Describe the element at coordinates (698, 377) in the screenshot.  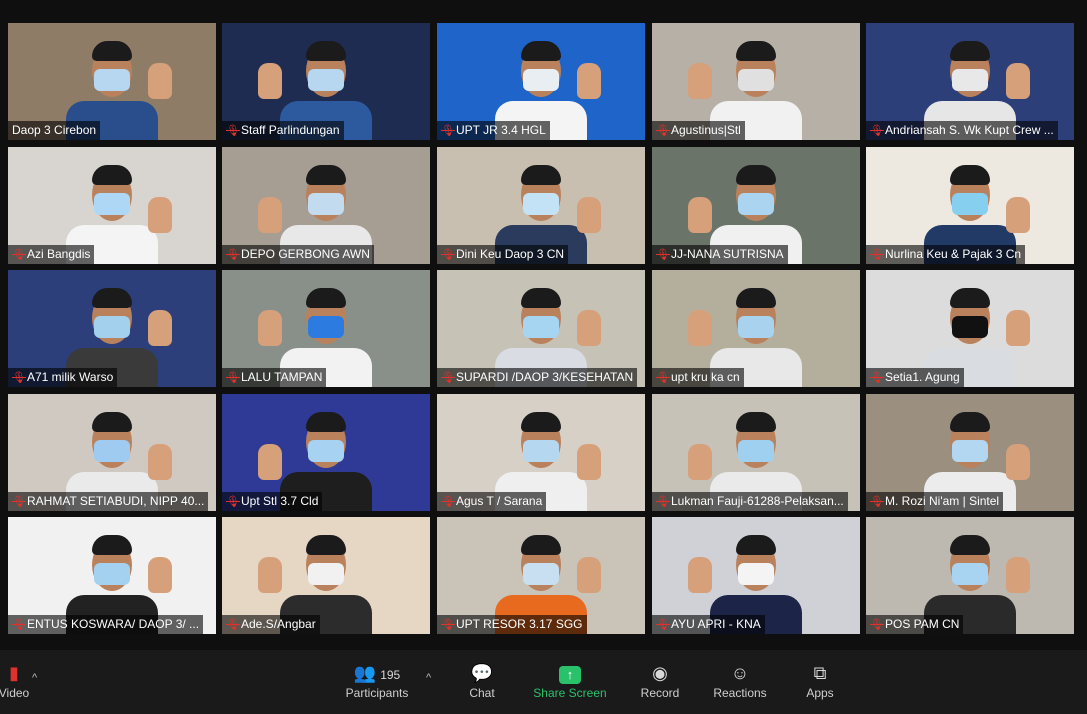
I see `participant-name: 🎙upt kru ka cn` at that location.